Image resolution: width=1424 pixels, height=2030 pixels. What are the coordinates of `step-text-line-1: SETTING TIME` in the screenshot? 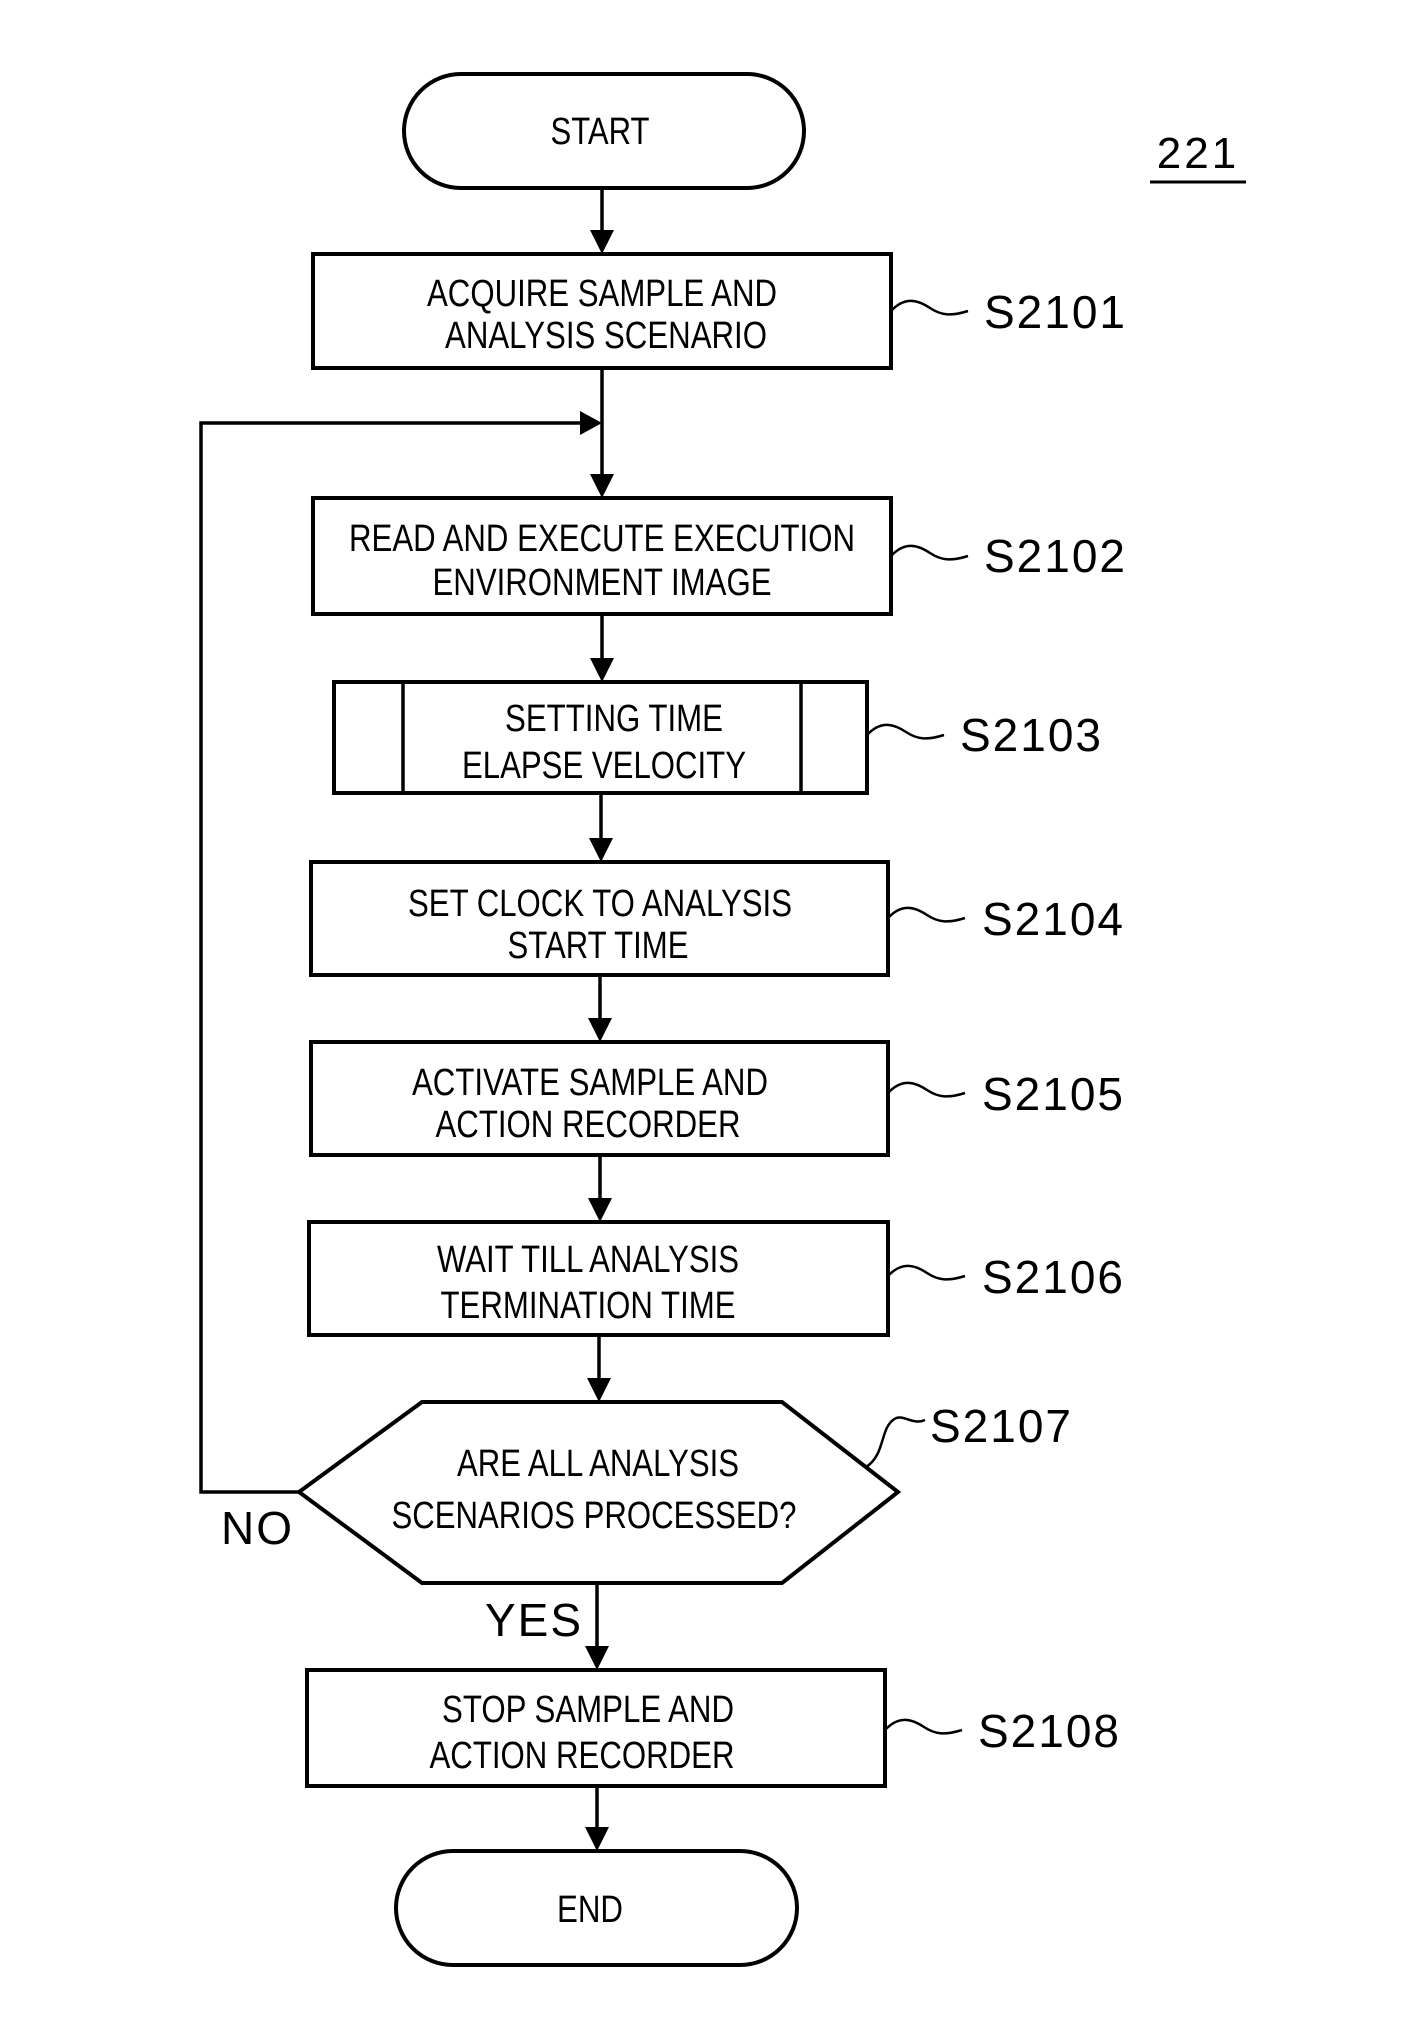 It's located at (614, 719).